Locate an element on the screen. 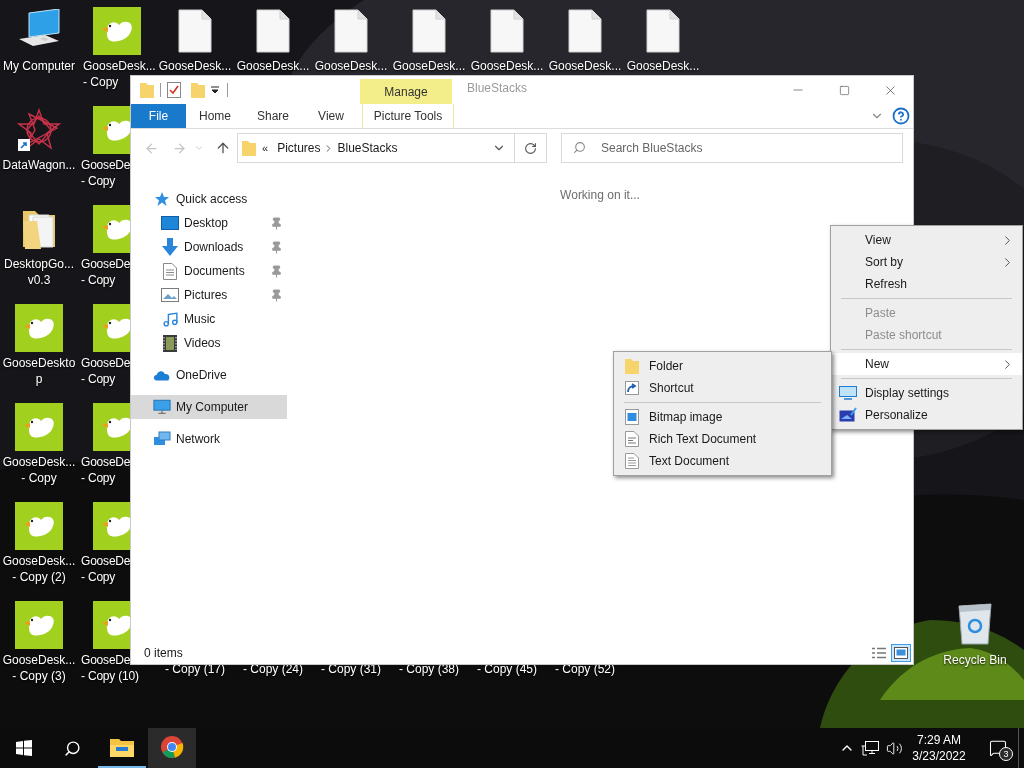  window-title: BlueStacks is located at coordinates (498, 88).